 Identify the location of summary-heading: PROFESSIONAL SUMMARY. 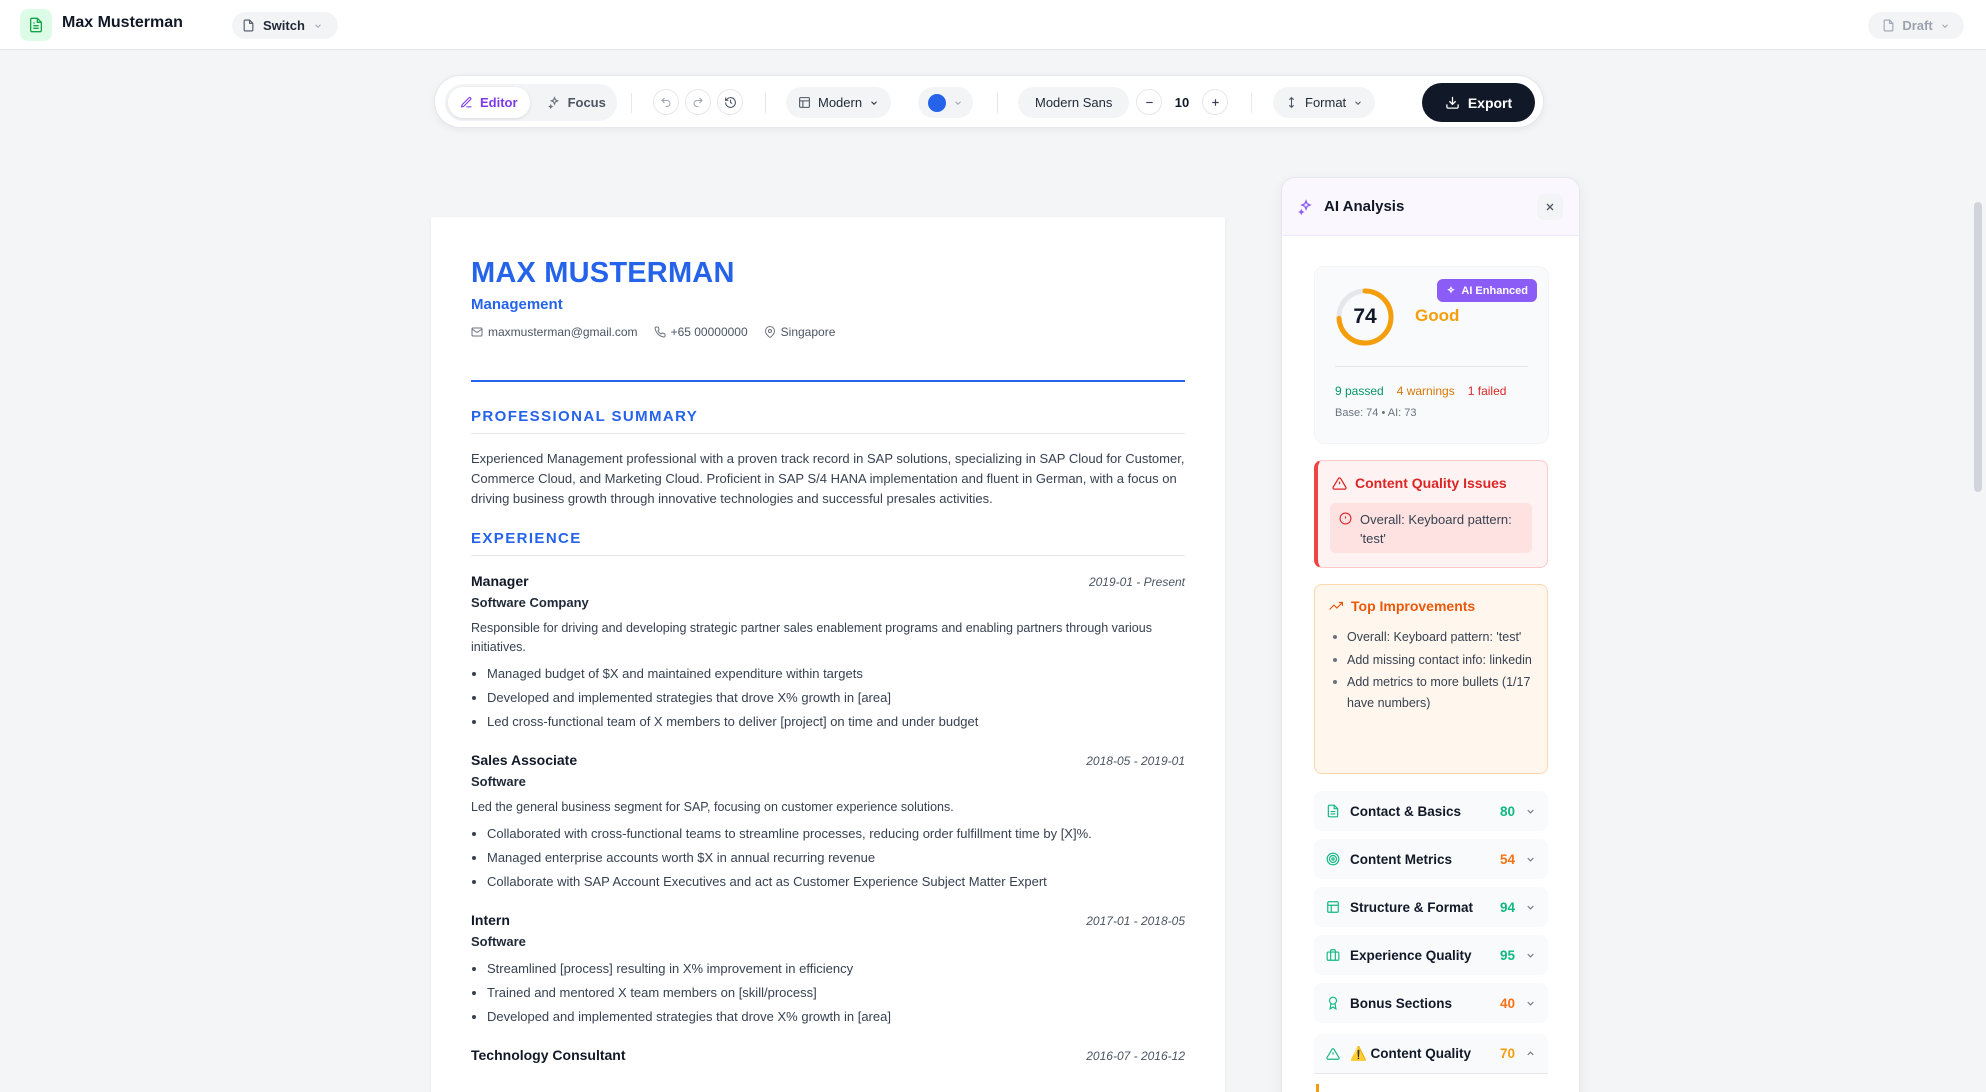
(828, 421).